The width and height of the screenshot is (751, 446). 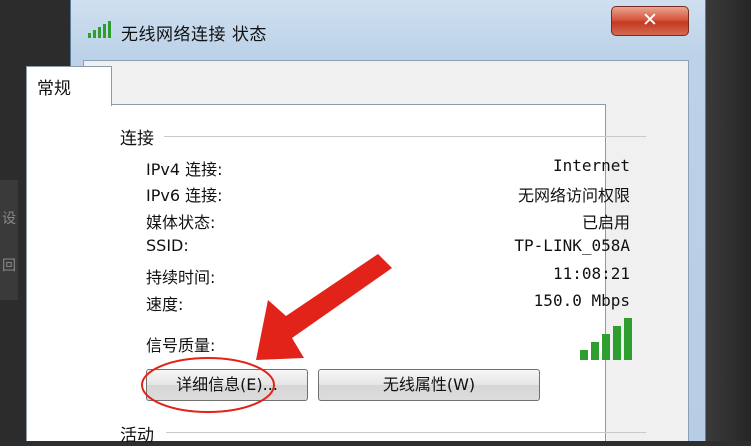 What do you see at coordinates (184, 195) in the screenshot?
I see `info-label: IPv6 连接:` at bounding box center [184, 195].